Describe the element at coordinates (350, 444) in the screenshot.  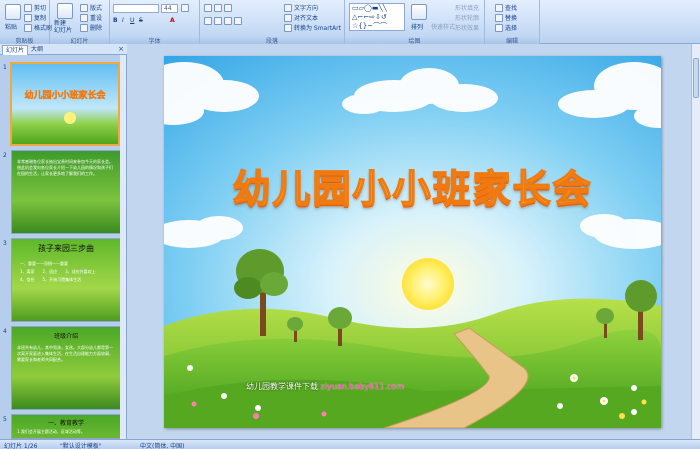
I see `status-bar: 幻灯片 1/26 "默认设计模板" 中文(简体, 中国)` at that location.